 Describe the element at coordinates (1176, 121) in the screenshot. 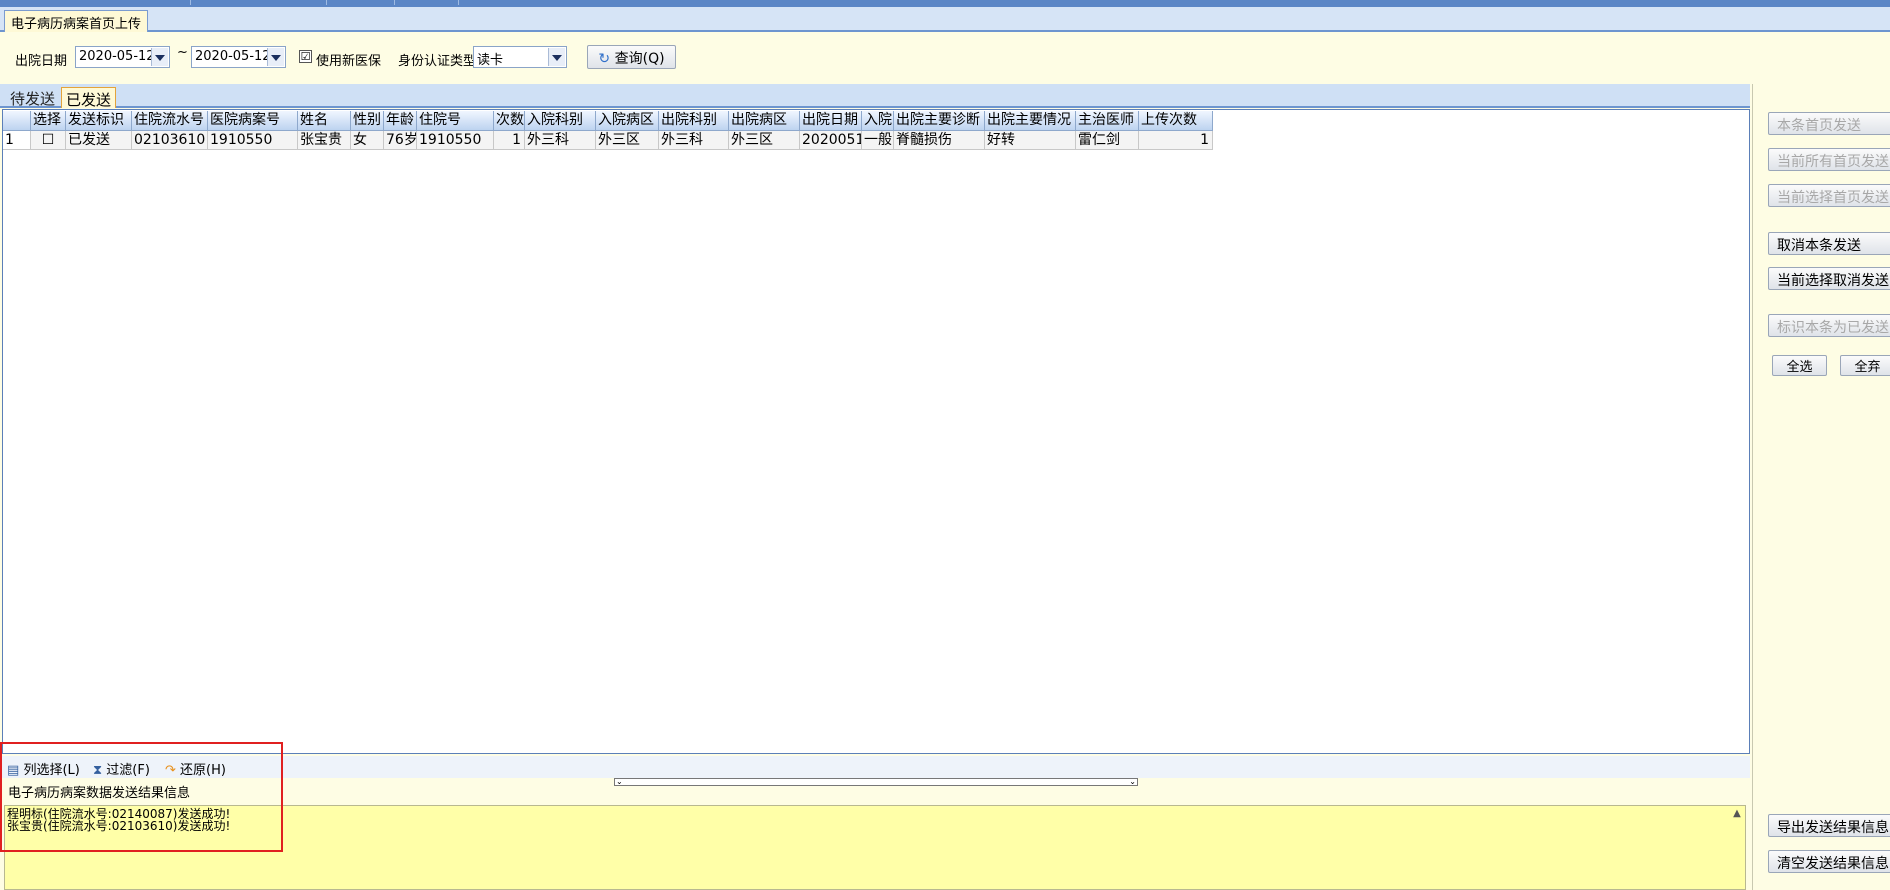

I see `column-header: 上传次数` at that location.